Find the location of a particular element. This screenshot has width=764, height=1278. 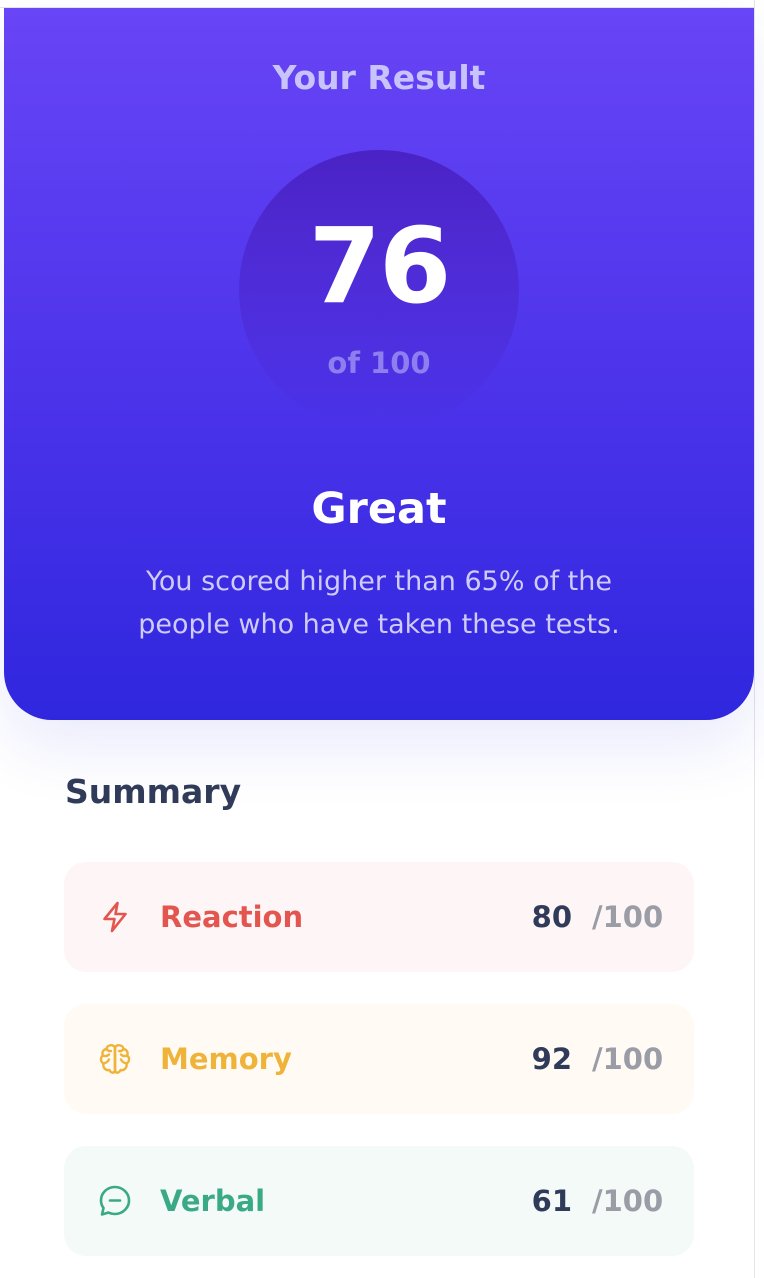

chat-bubble-icon is located at coordinates (115, 1201).